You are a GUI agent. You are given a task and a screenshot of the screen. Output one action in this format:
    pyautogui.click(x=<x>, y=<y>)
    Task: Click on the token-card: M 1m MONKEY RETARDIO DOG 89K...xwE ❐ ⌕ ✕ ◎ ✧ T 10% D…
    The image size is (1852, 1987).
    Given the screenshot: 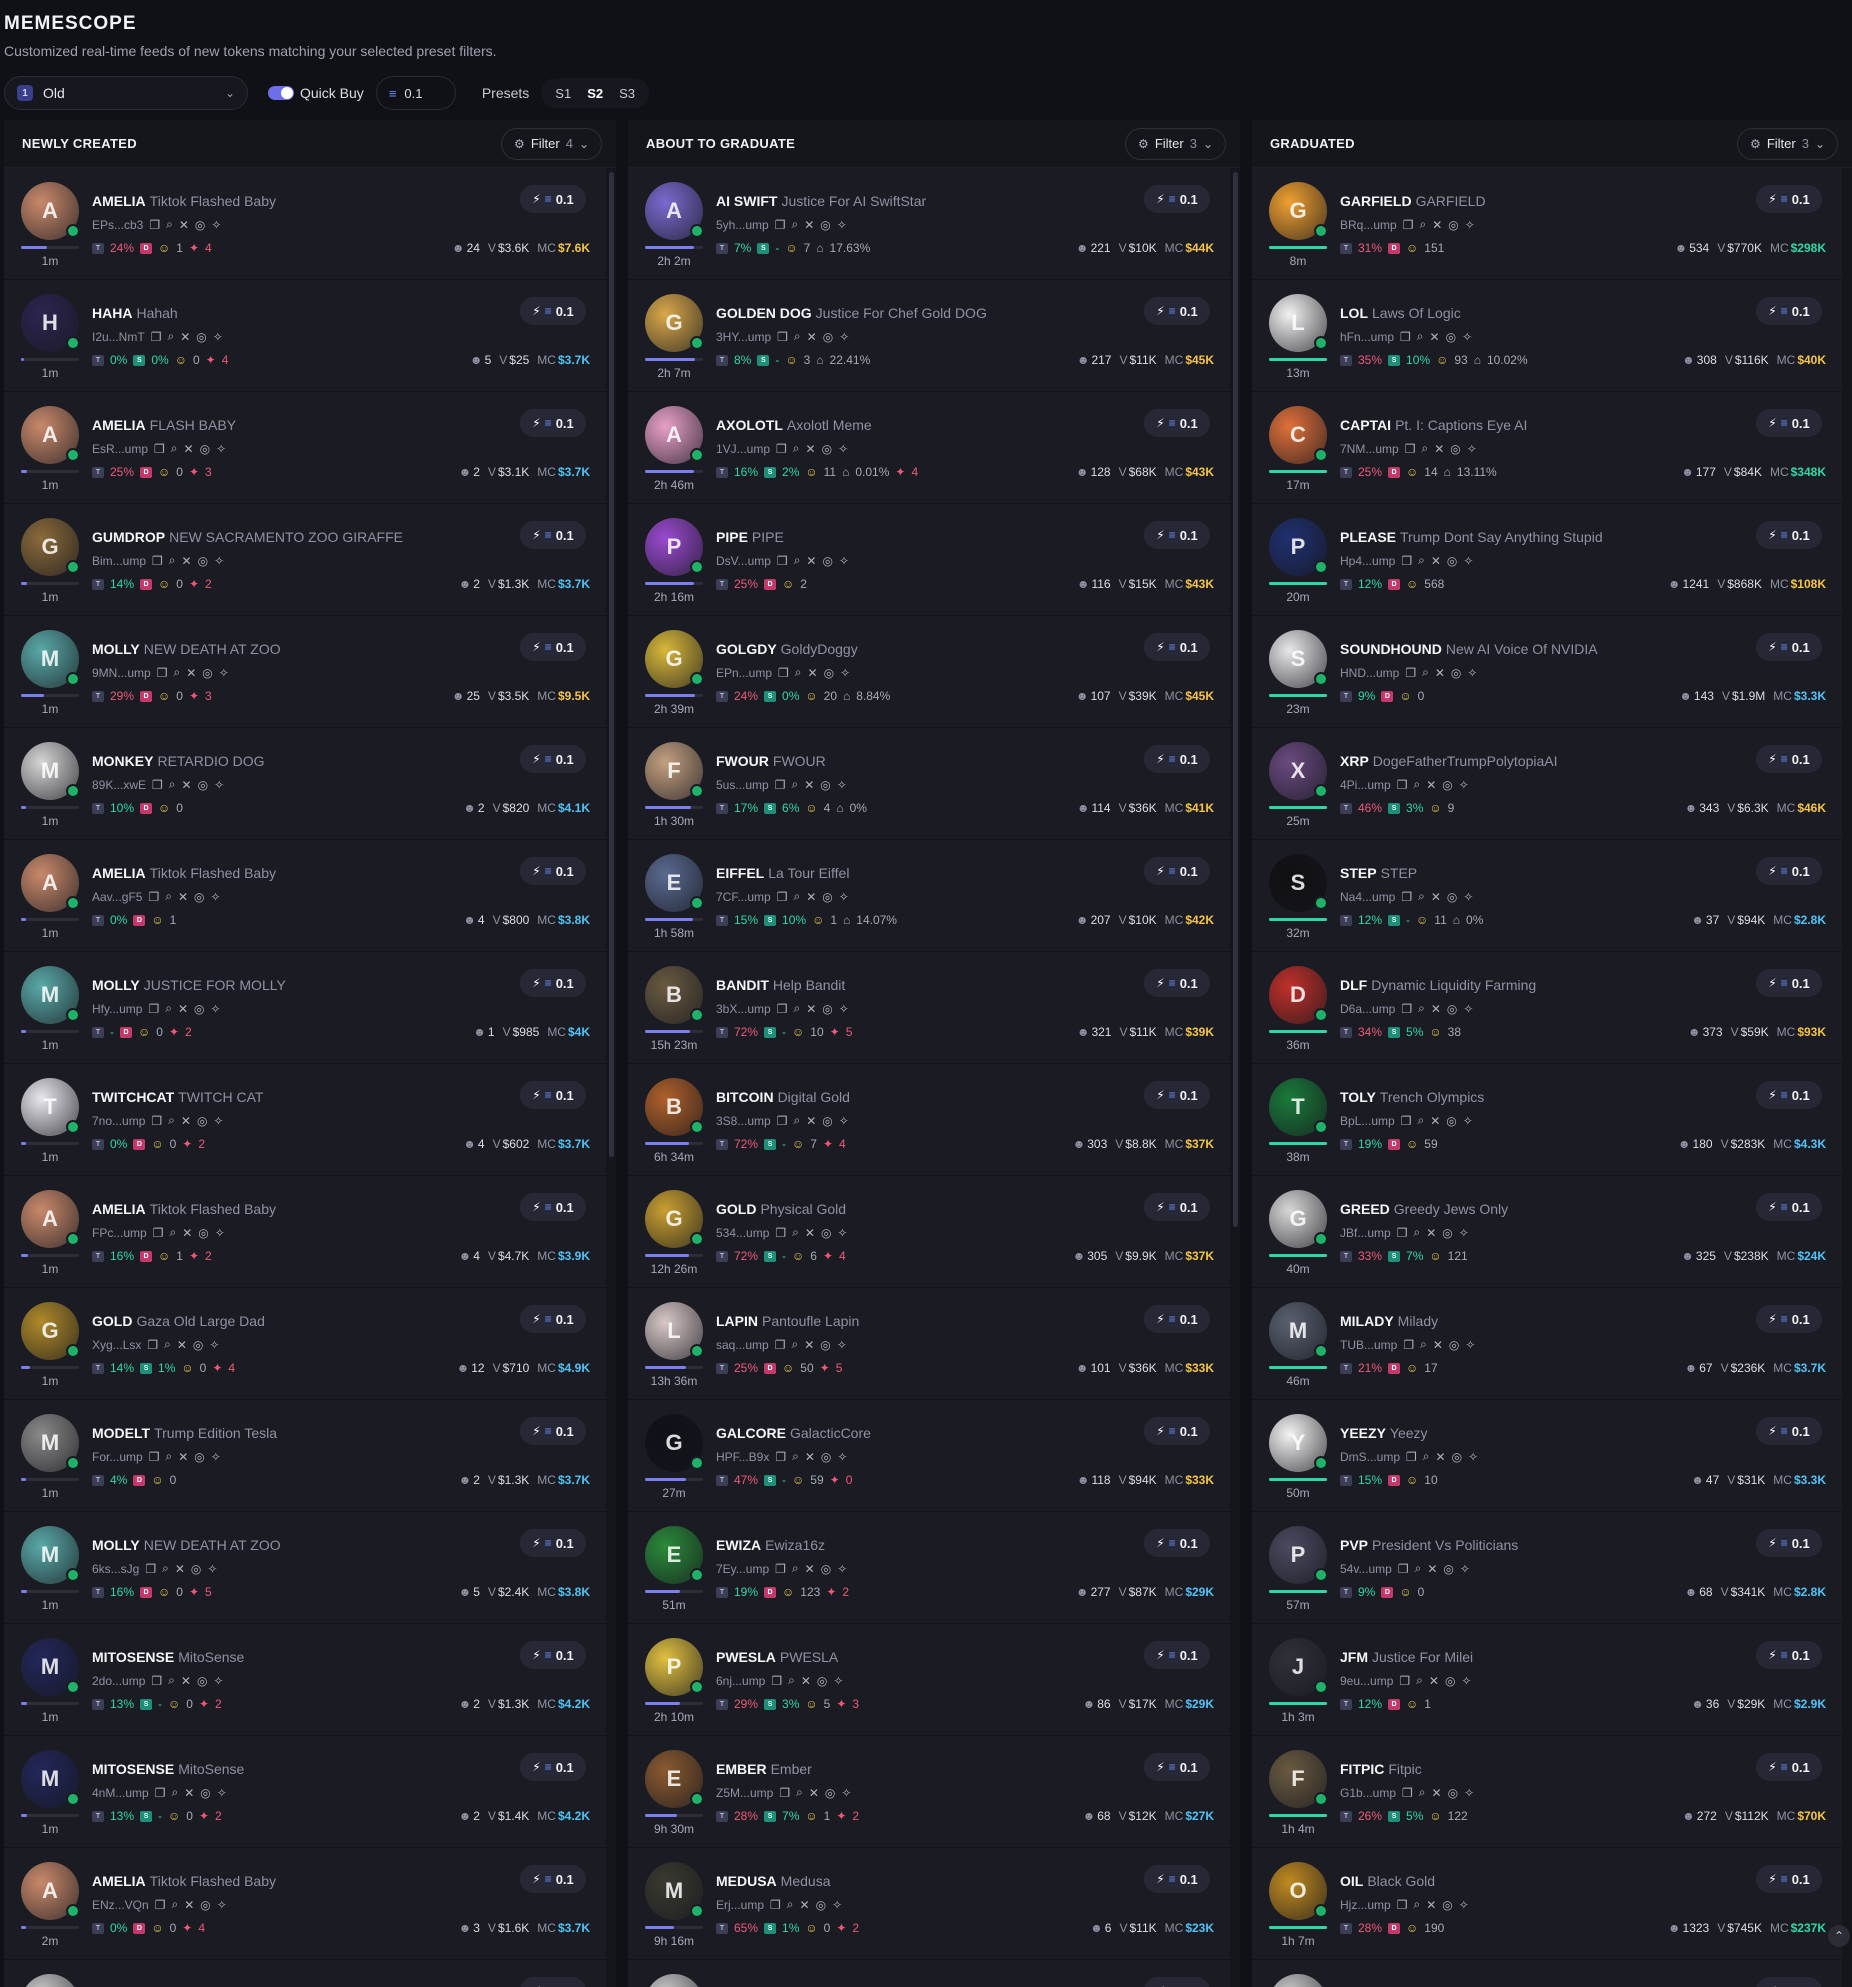 What is the action you would take?
    pyautogui.click(x=305, y=784)
    